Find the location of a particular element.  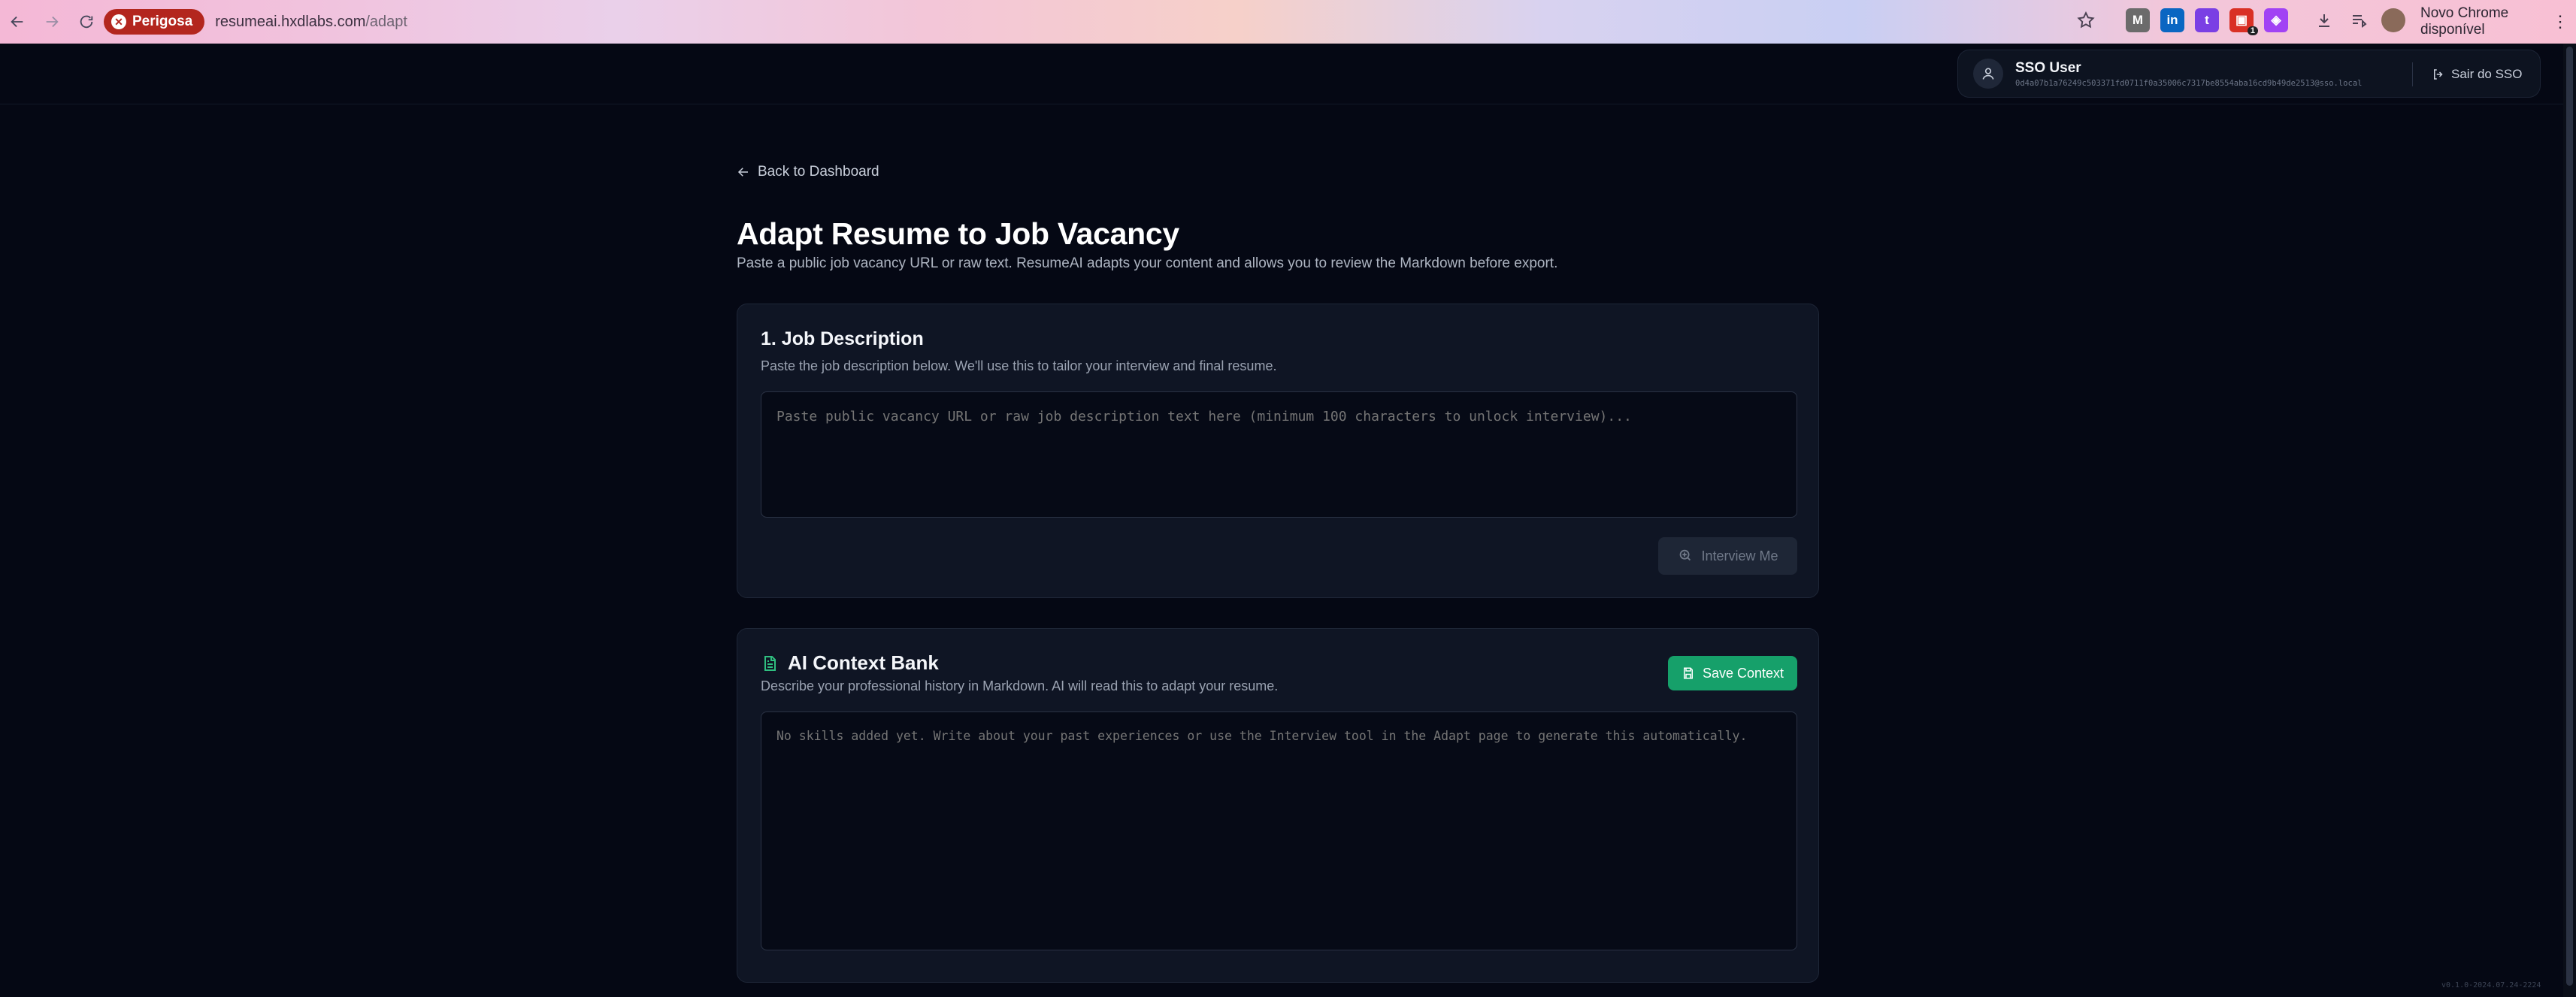

interview-icon is located at coordinates (1685, 555).